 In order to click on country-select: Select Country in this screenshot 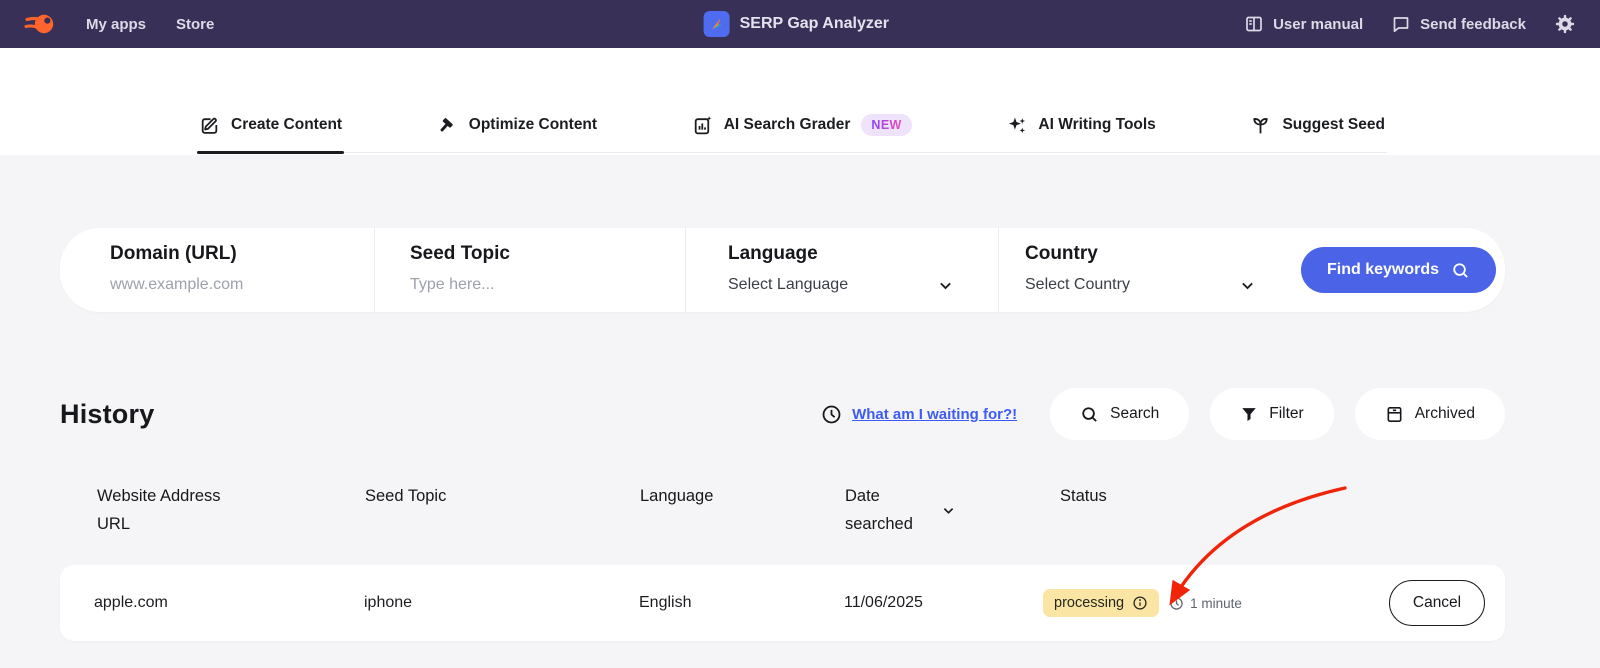, I will do `click(1140, 285)`.